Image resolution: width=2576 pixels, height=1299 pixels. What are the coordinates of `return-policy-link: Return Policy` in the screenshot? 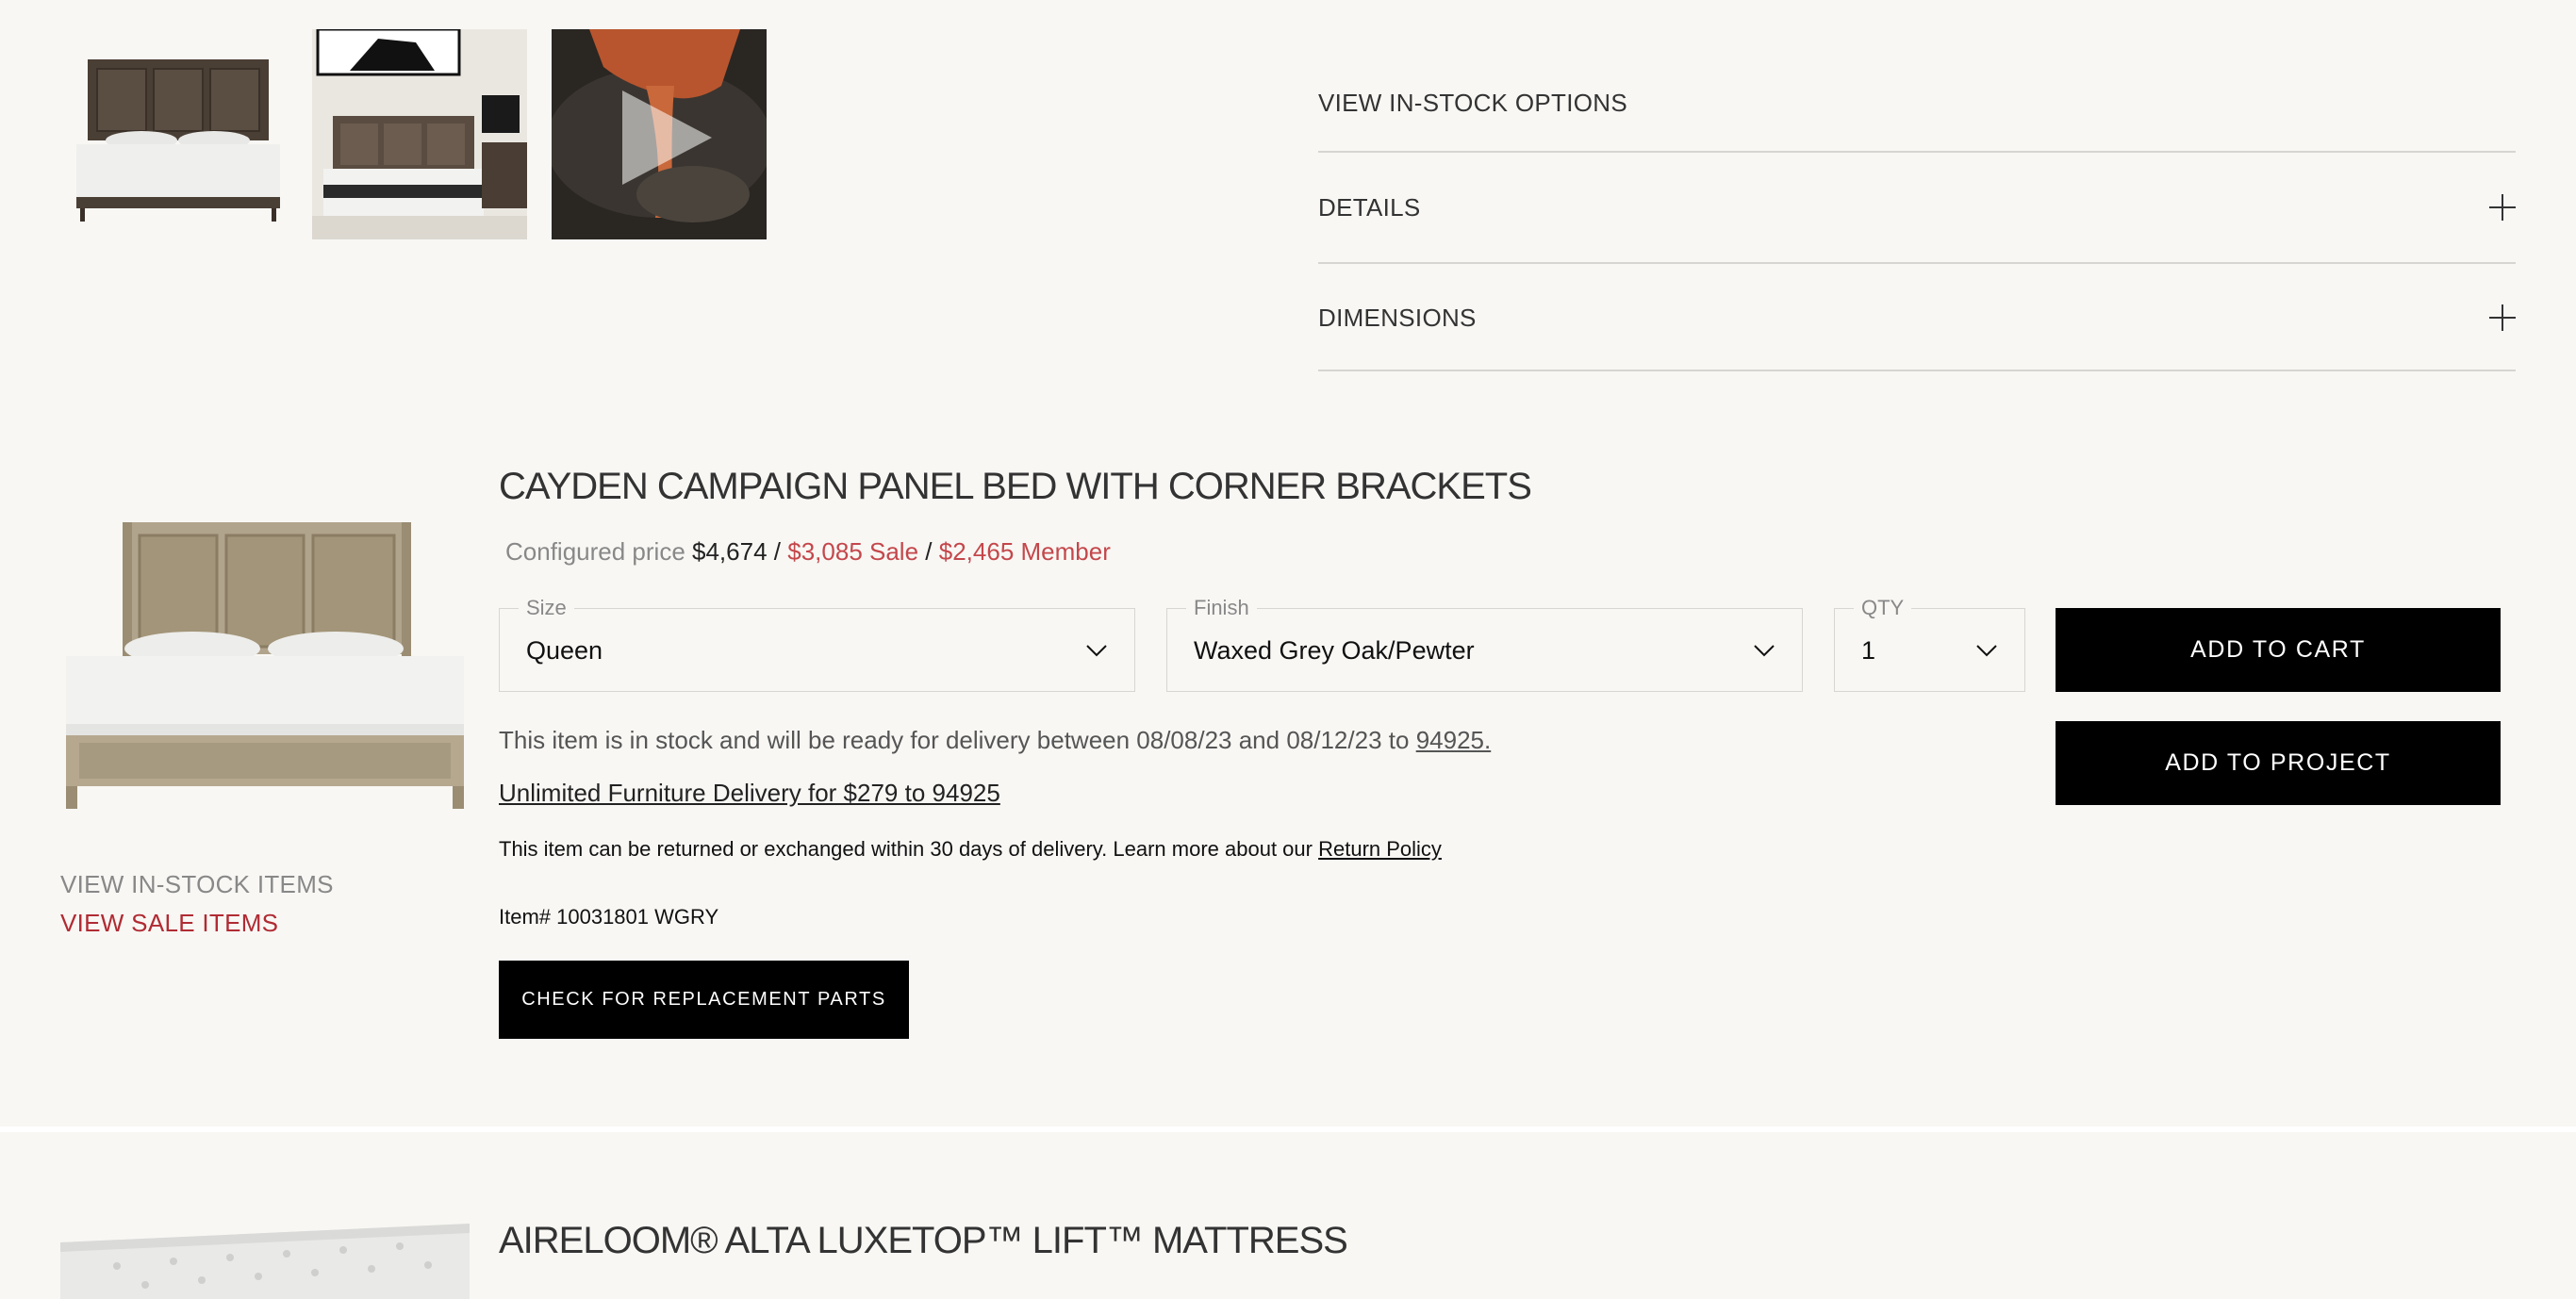 It's located at (1380, 849).